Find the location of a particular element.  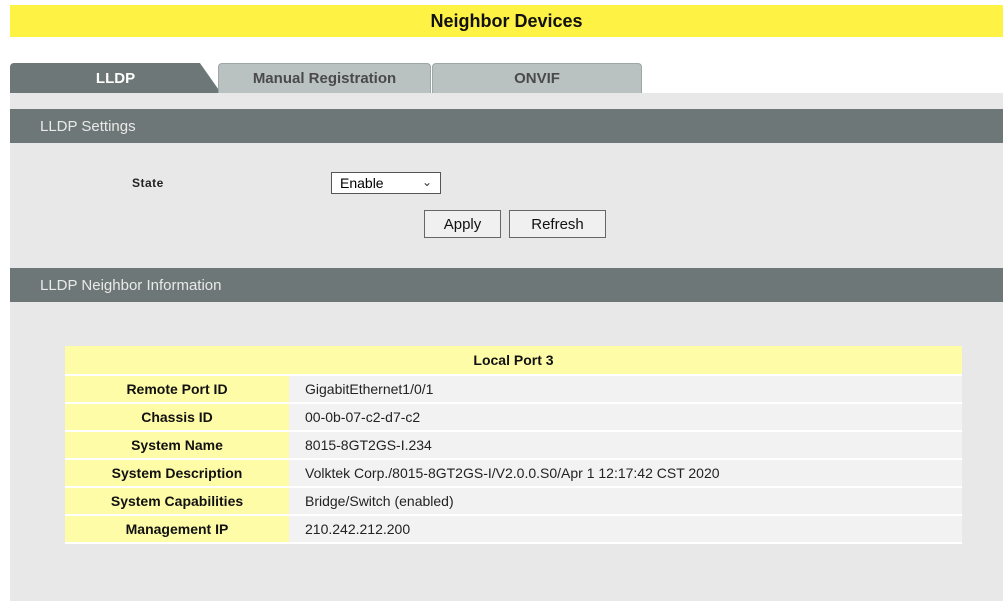

table-header-row: Local Port 3 is located at coordinates (513, 361).